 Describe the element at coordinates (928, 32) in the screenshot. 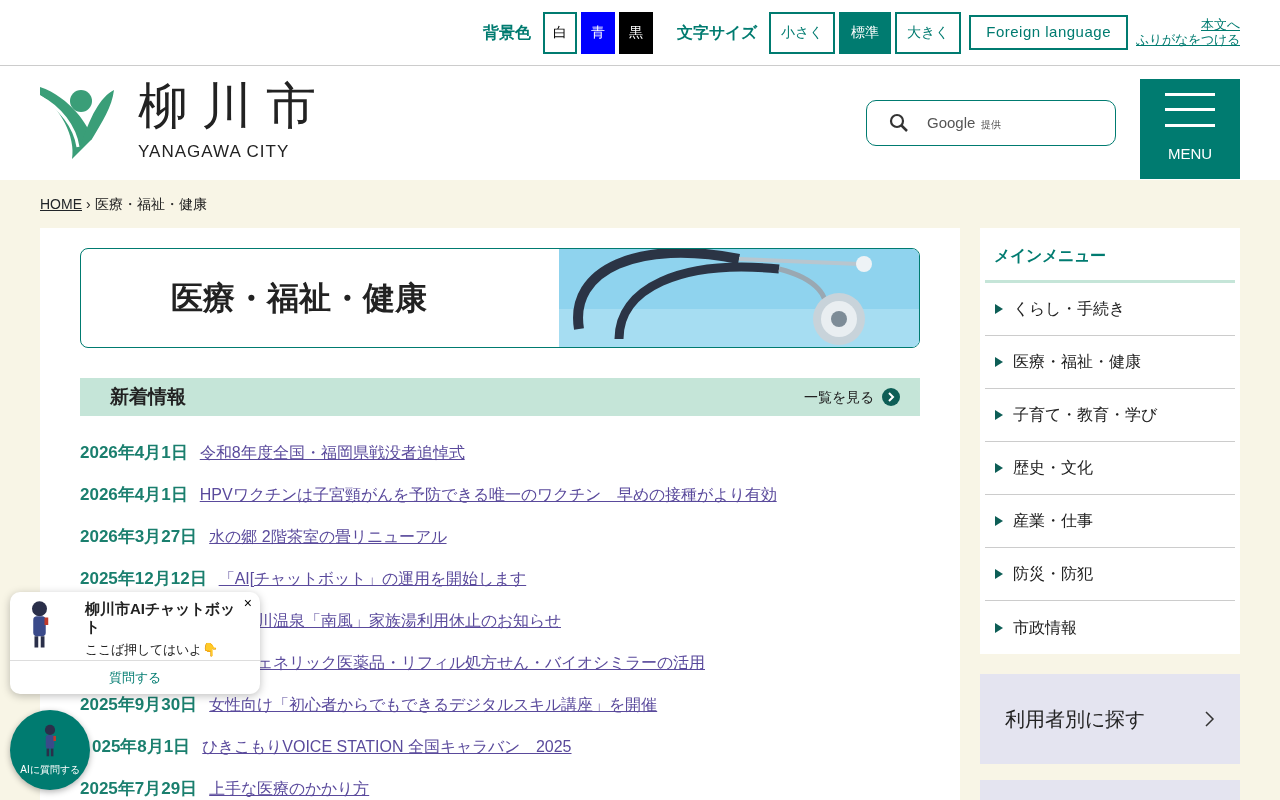

I see `text-size-button: 大きく` at that location.